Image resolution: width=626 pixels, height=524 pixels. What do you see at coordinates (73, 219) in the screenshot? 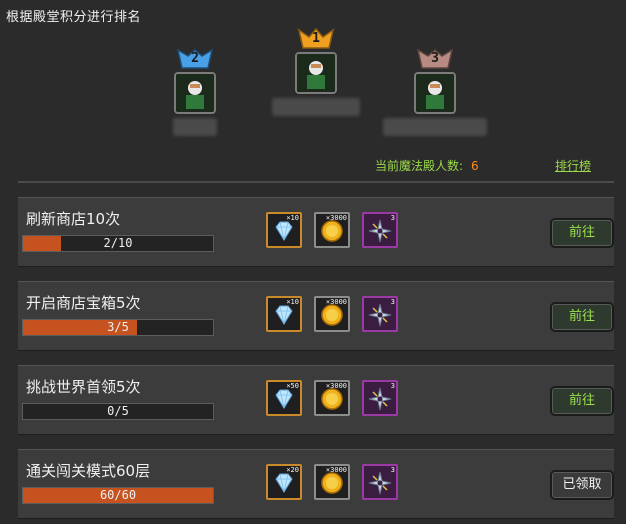
I see `quest-title: 刷新商店10次` at bounding box center [73, 219].